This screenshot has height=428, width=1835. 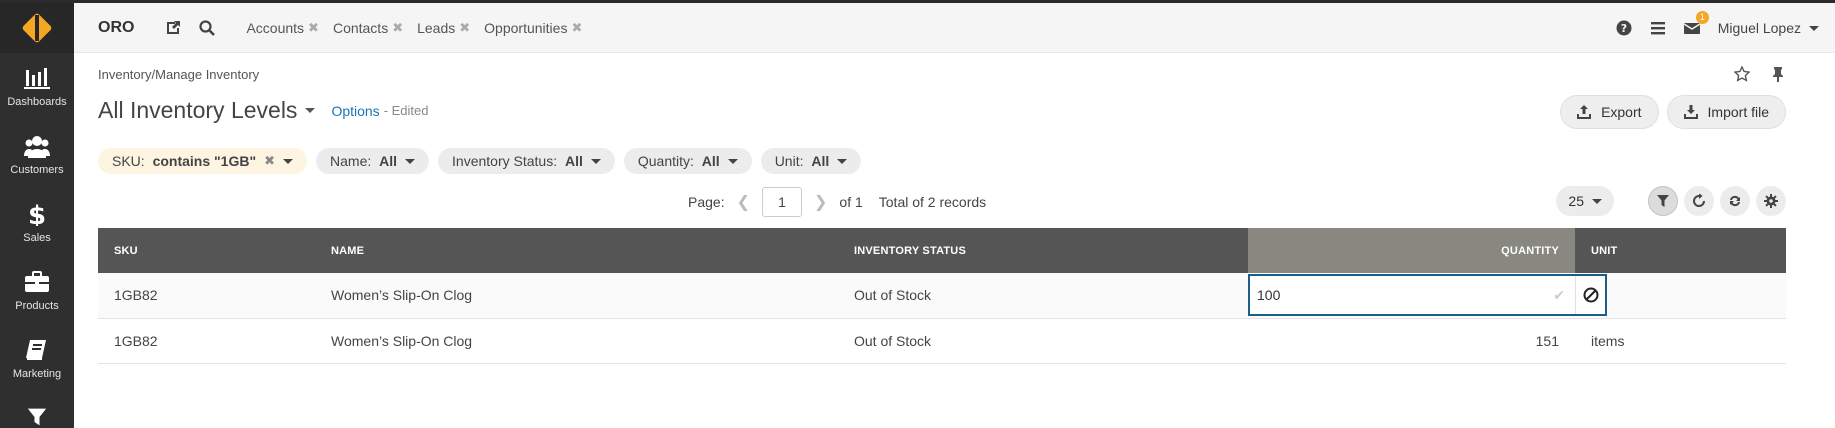 I want to click on brand-name: ORO, so click(x=116, y=28).